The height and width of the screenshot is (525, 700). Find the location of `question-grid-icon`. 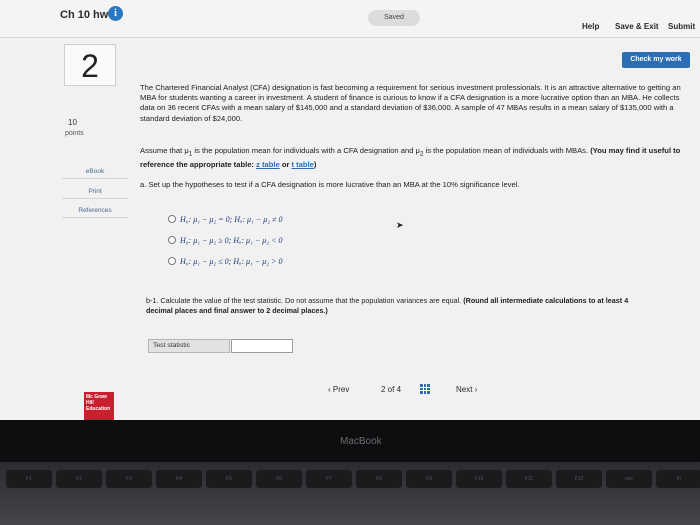

question-grid-icon is located at coordinates (425, 389).